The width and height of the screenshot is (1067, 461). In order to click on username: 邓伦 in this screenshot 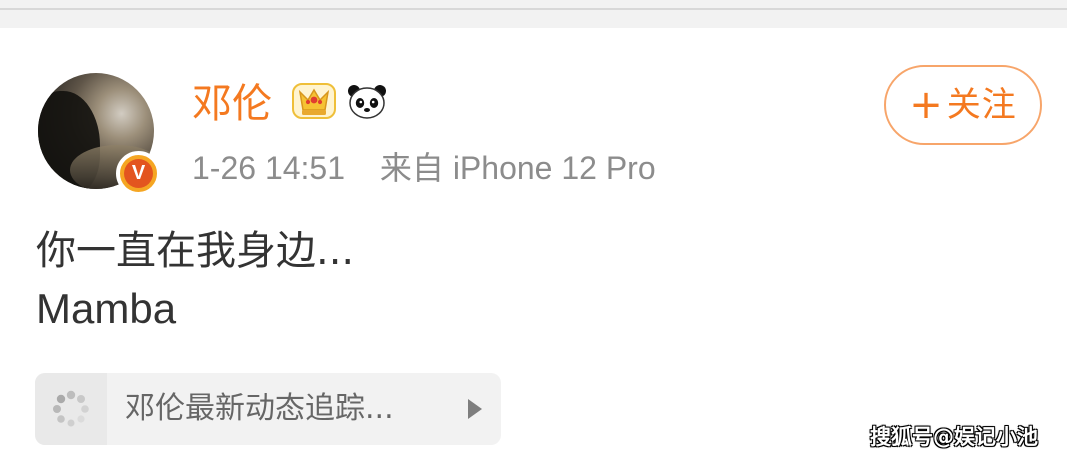, I will do `click(232, 104)`.